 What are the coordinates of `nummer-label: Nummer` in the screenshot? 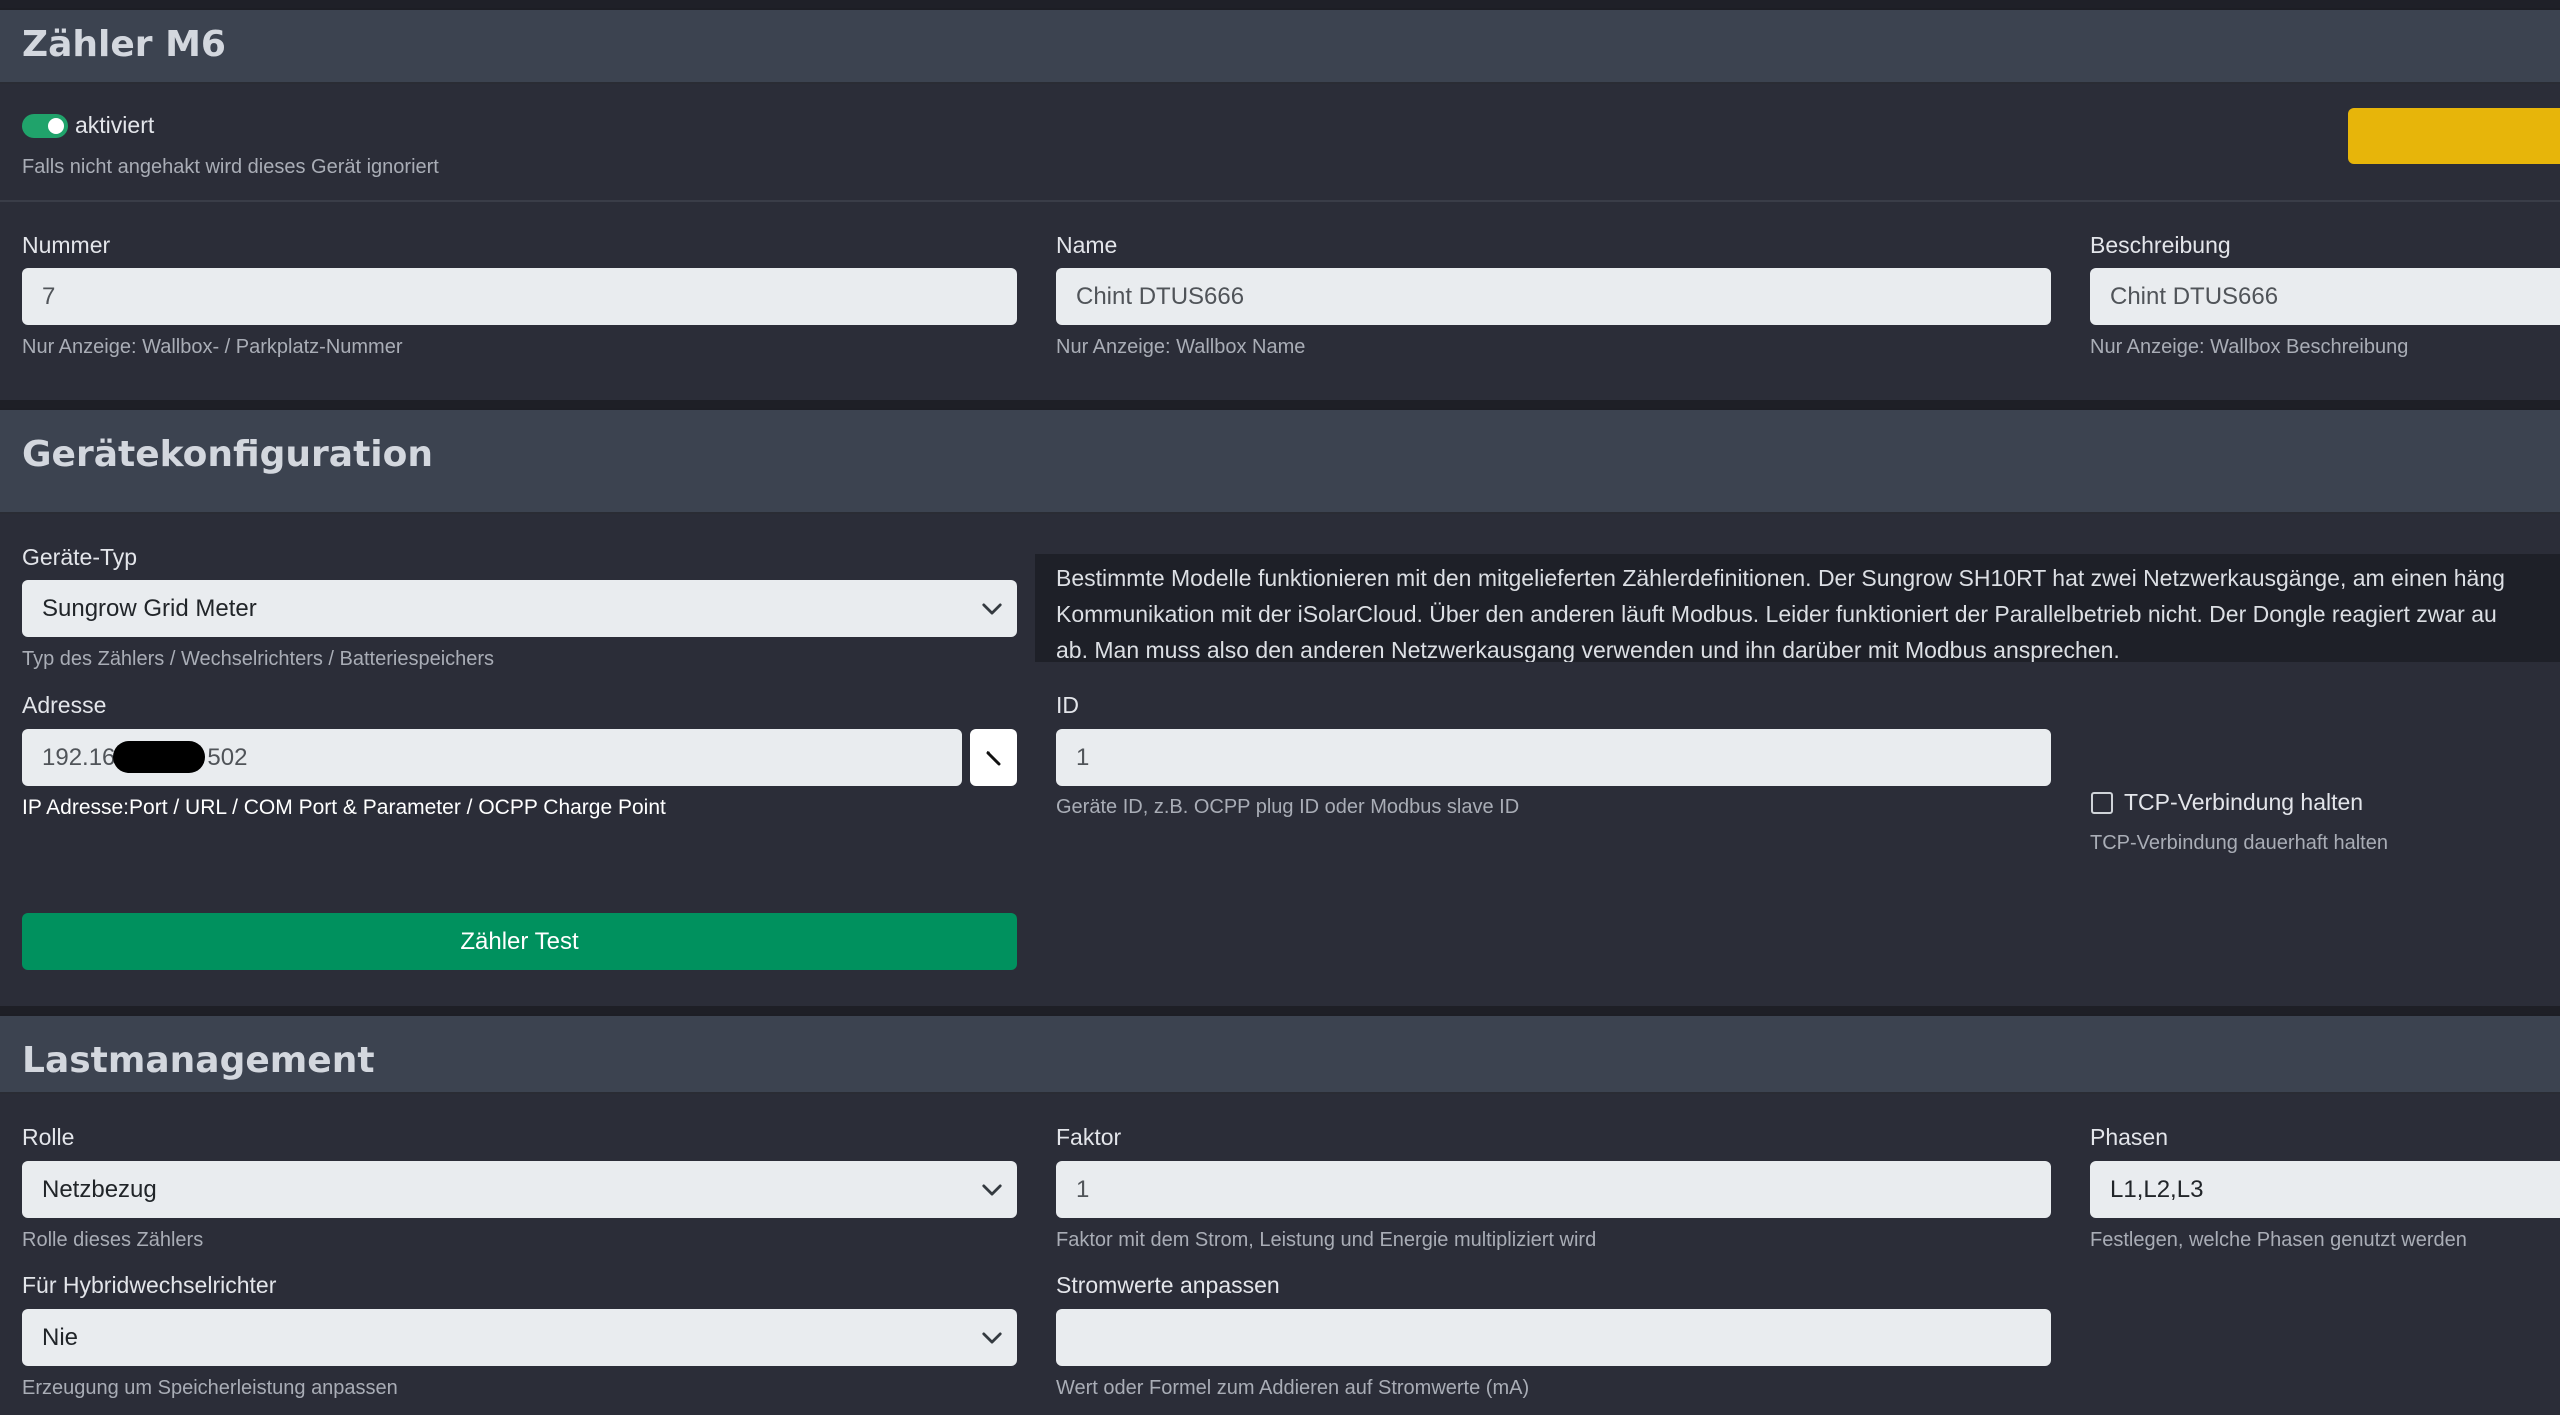 It's located at (66, 245).